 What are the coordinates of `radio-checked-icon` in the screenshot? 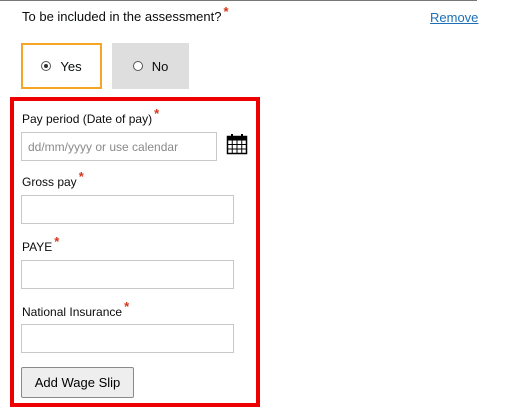 It's located at (46, 66).